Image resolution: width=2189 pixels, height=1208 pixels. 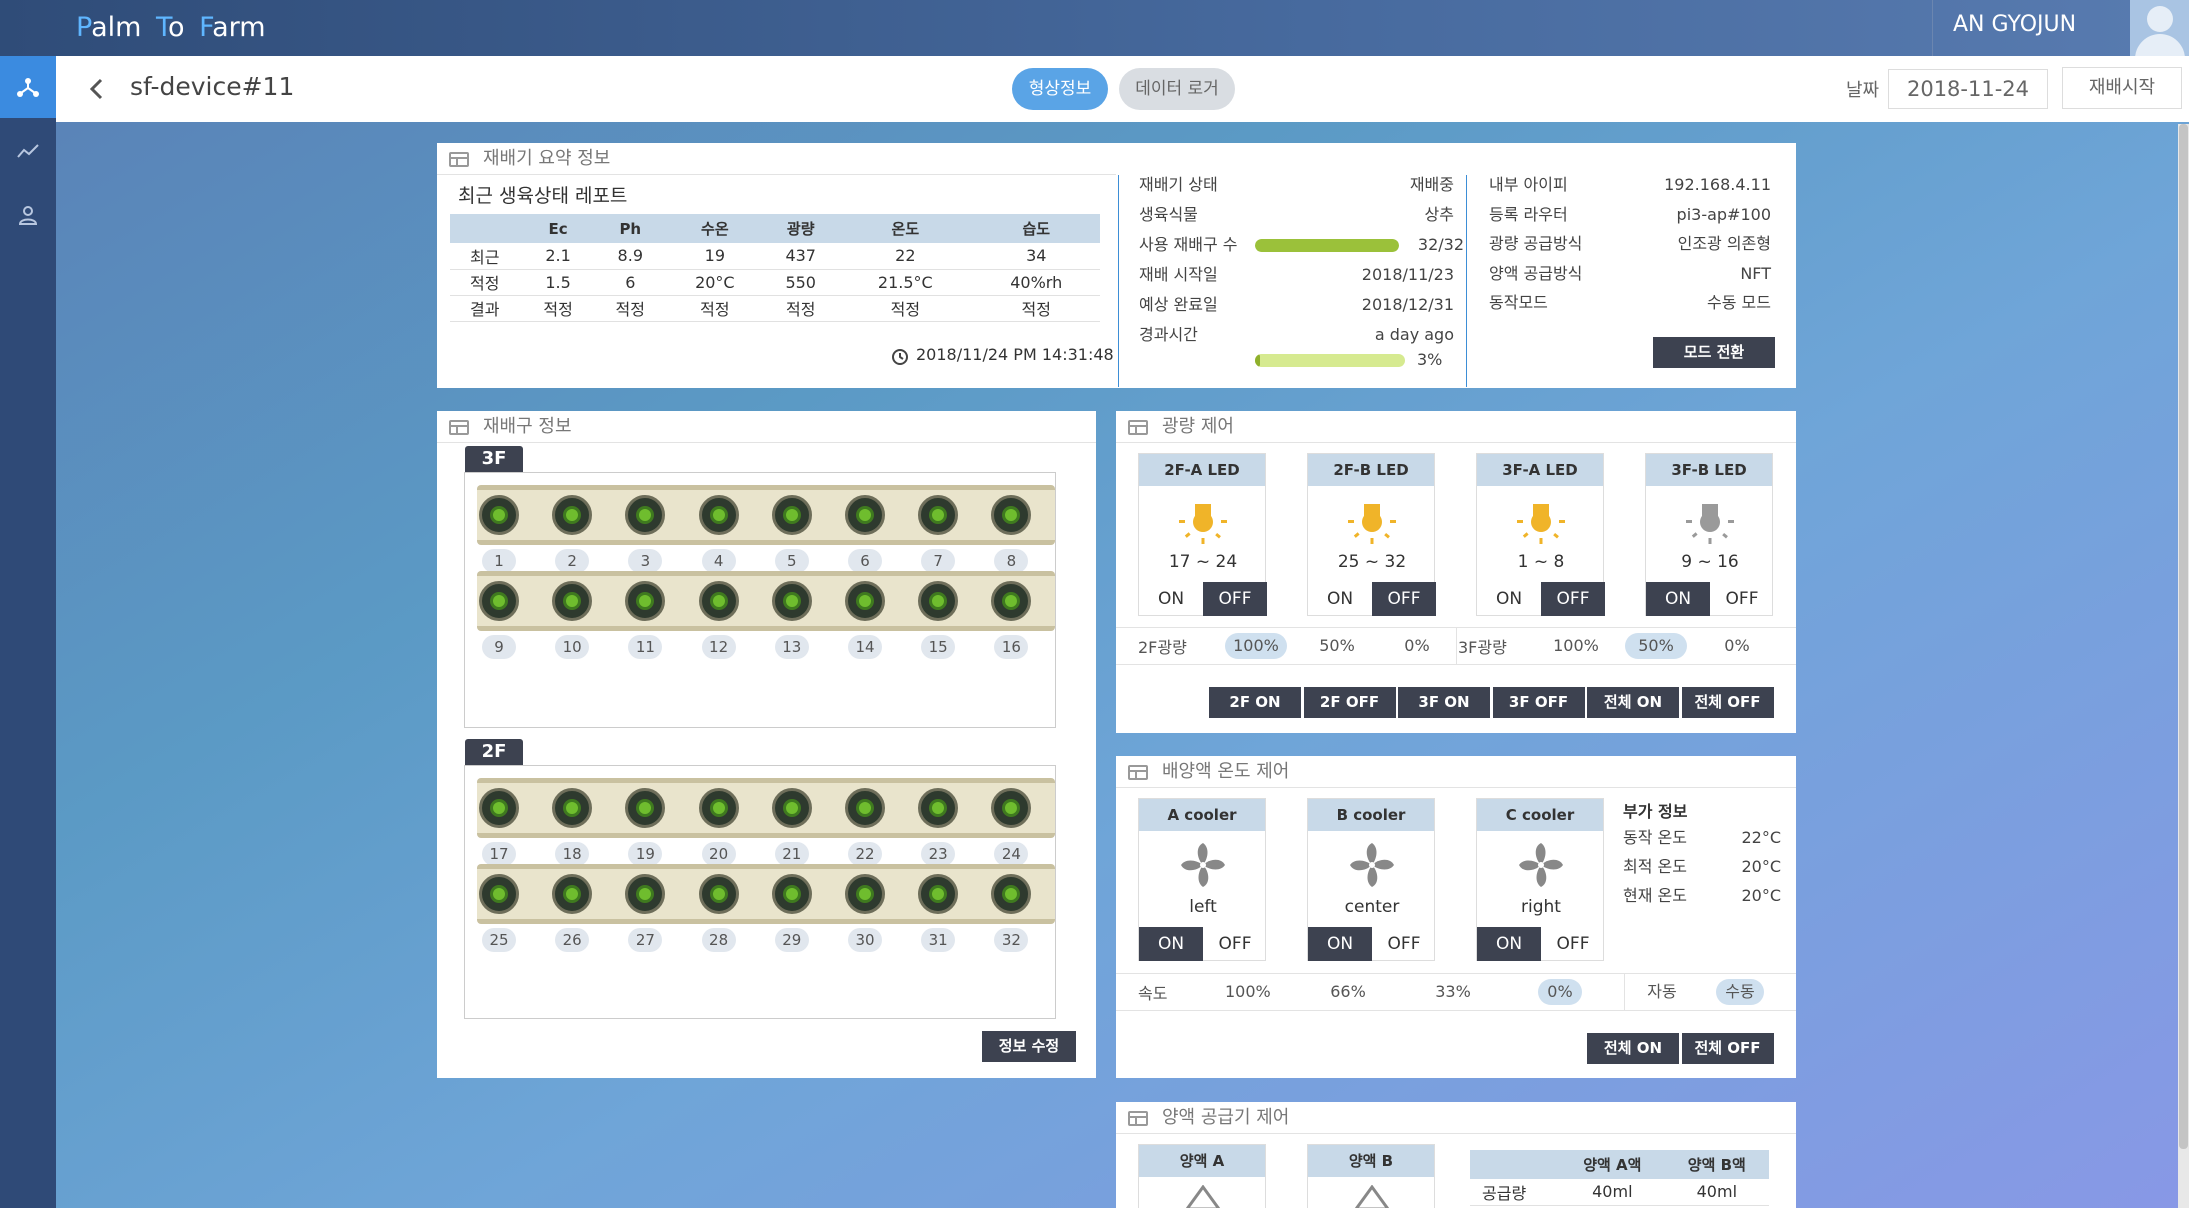 What do you see at coordinates (1094, 28) in the screenshot?
I see `top-bar: Palm To Farm AN GYOJUN` at bounding box center [1094, 28].